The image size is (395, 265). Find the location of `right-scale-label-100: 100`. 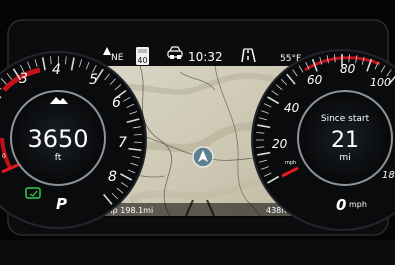

right-scale-label-100: 100 is located at coordinates (380, 82).